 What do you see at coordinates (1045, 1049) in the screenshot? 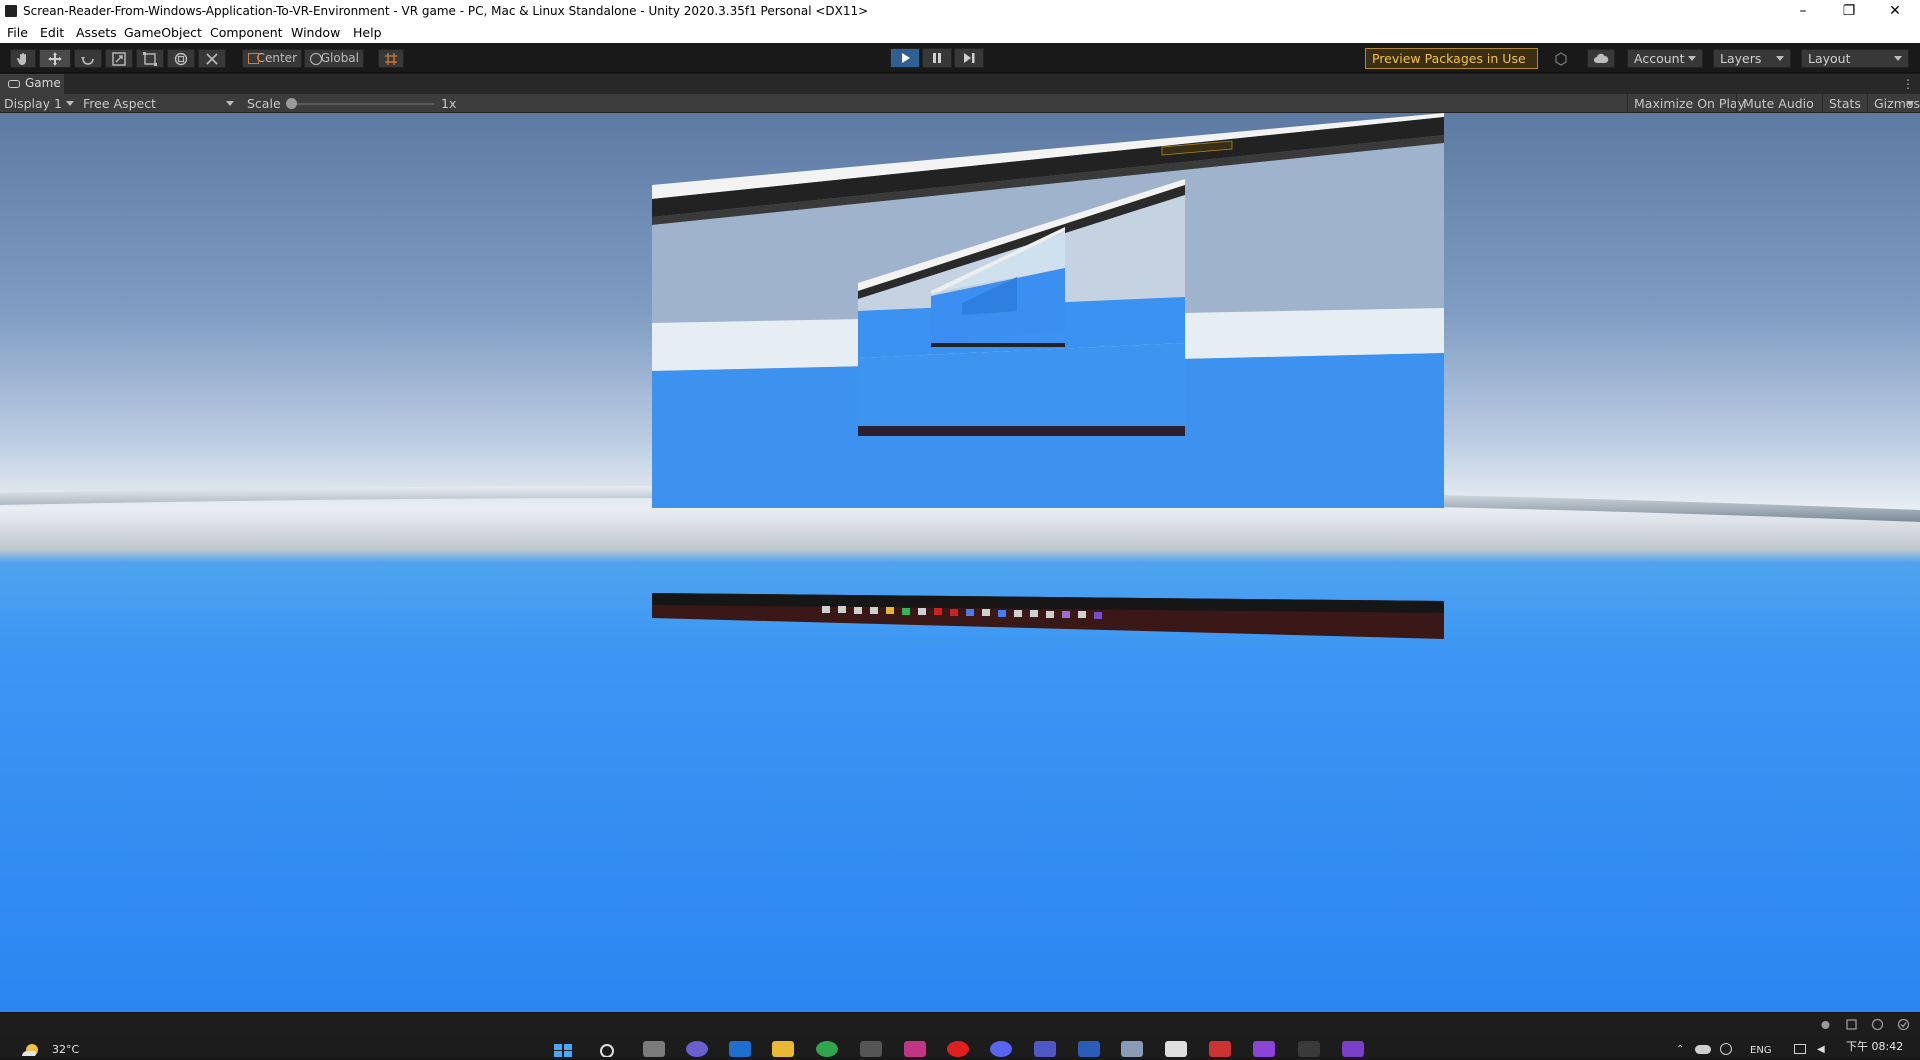
I see `teams-icon` at bounding box center [1045, 1049].